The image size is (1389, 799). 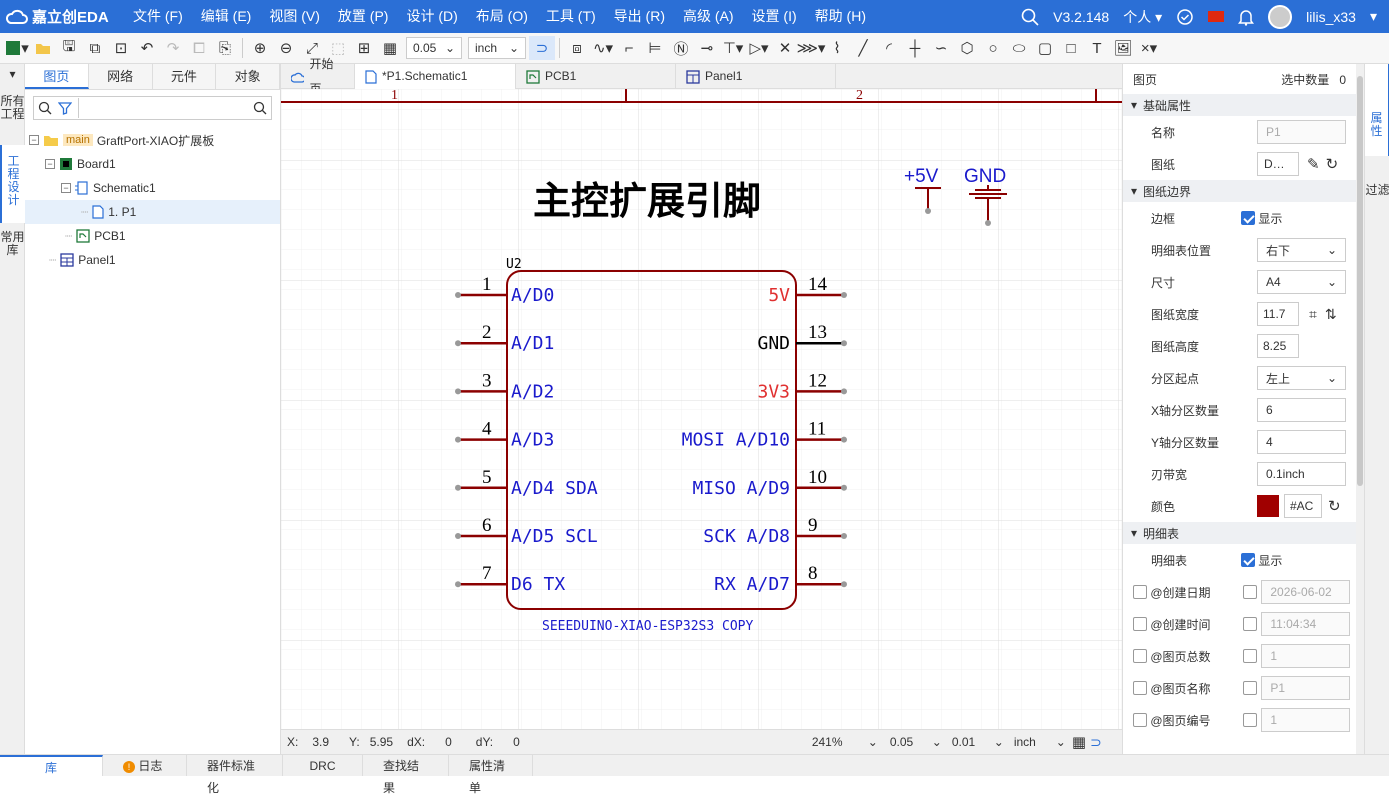 I want to click on copy-icon: ⧠, so click(x=199, y=48).